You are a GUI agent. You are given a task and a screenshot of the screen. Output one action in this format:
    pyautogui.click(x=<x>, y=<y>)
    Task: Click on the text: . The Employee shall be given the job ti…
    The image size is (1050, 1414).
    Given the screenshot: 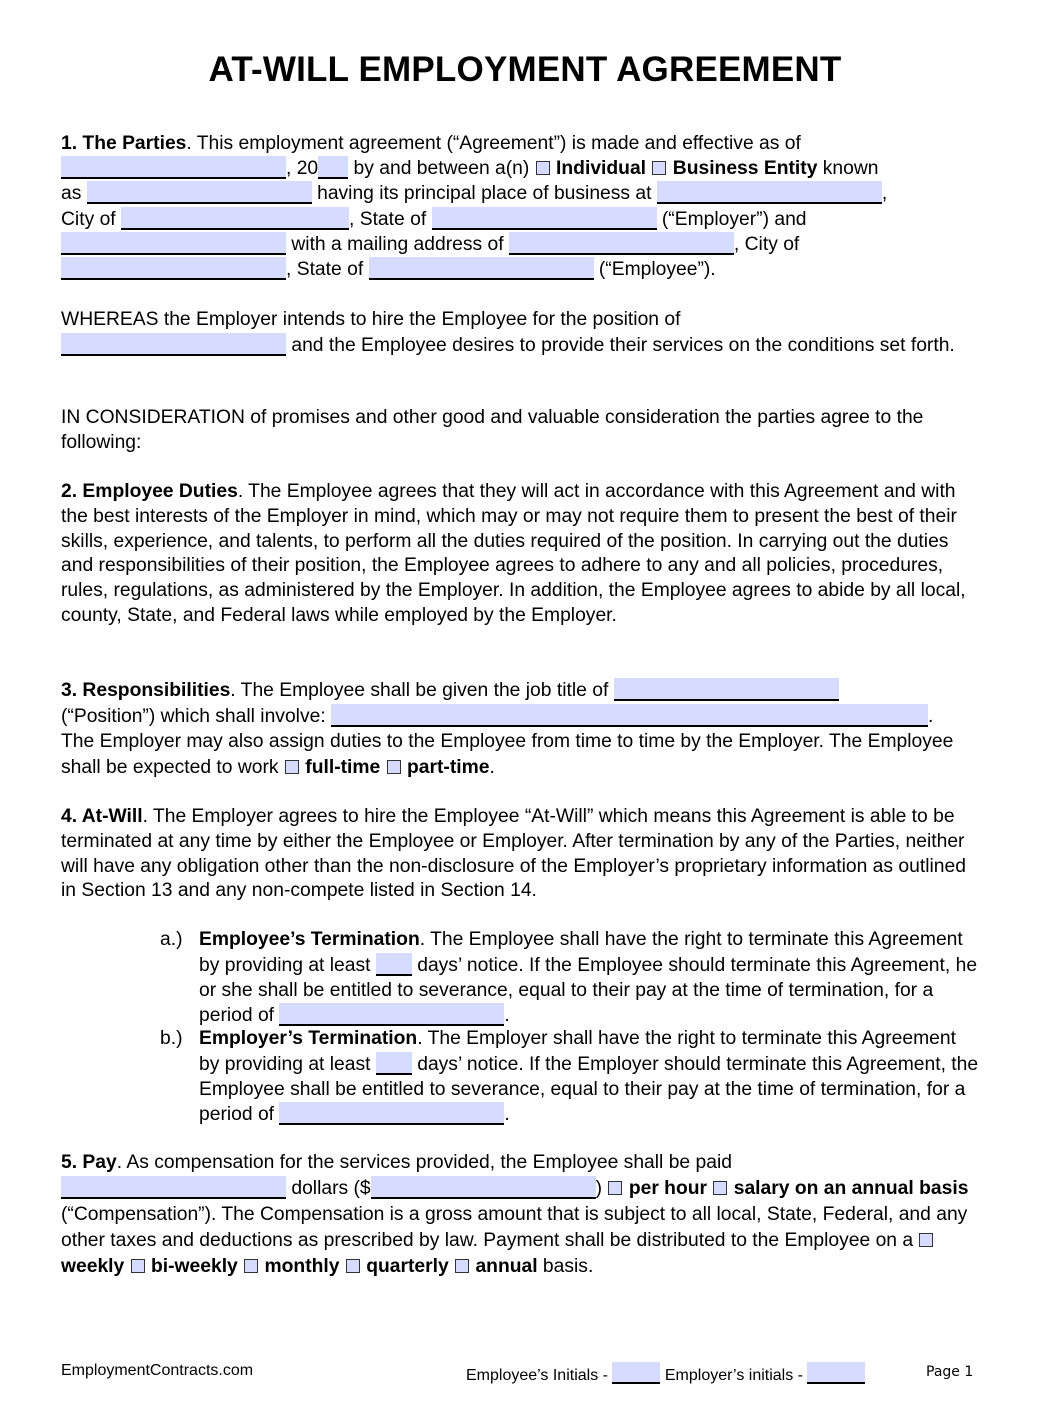 What is the action you would take?
    pyautogui.click(x=422, y=690)
    